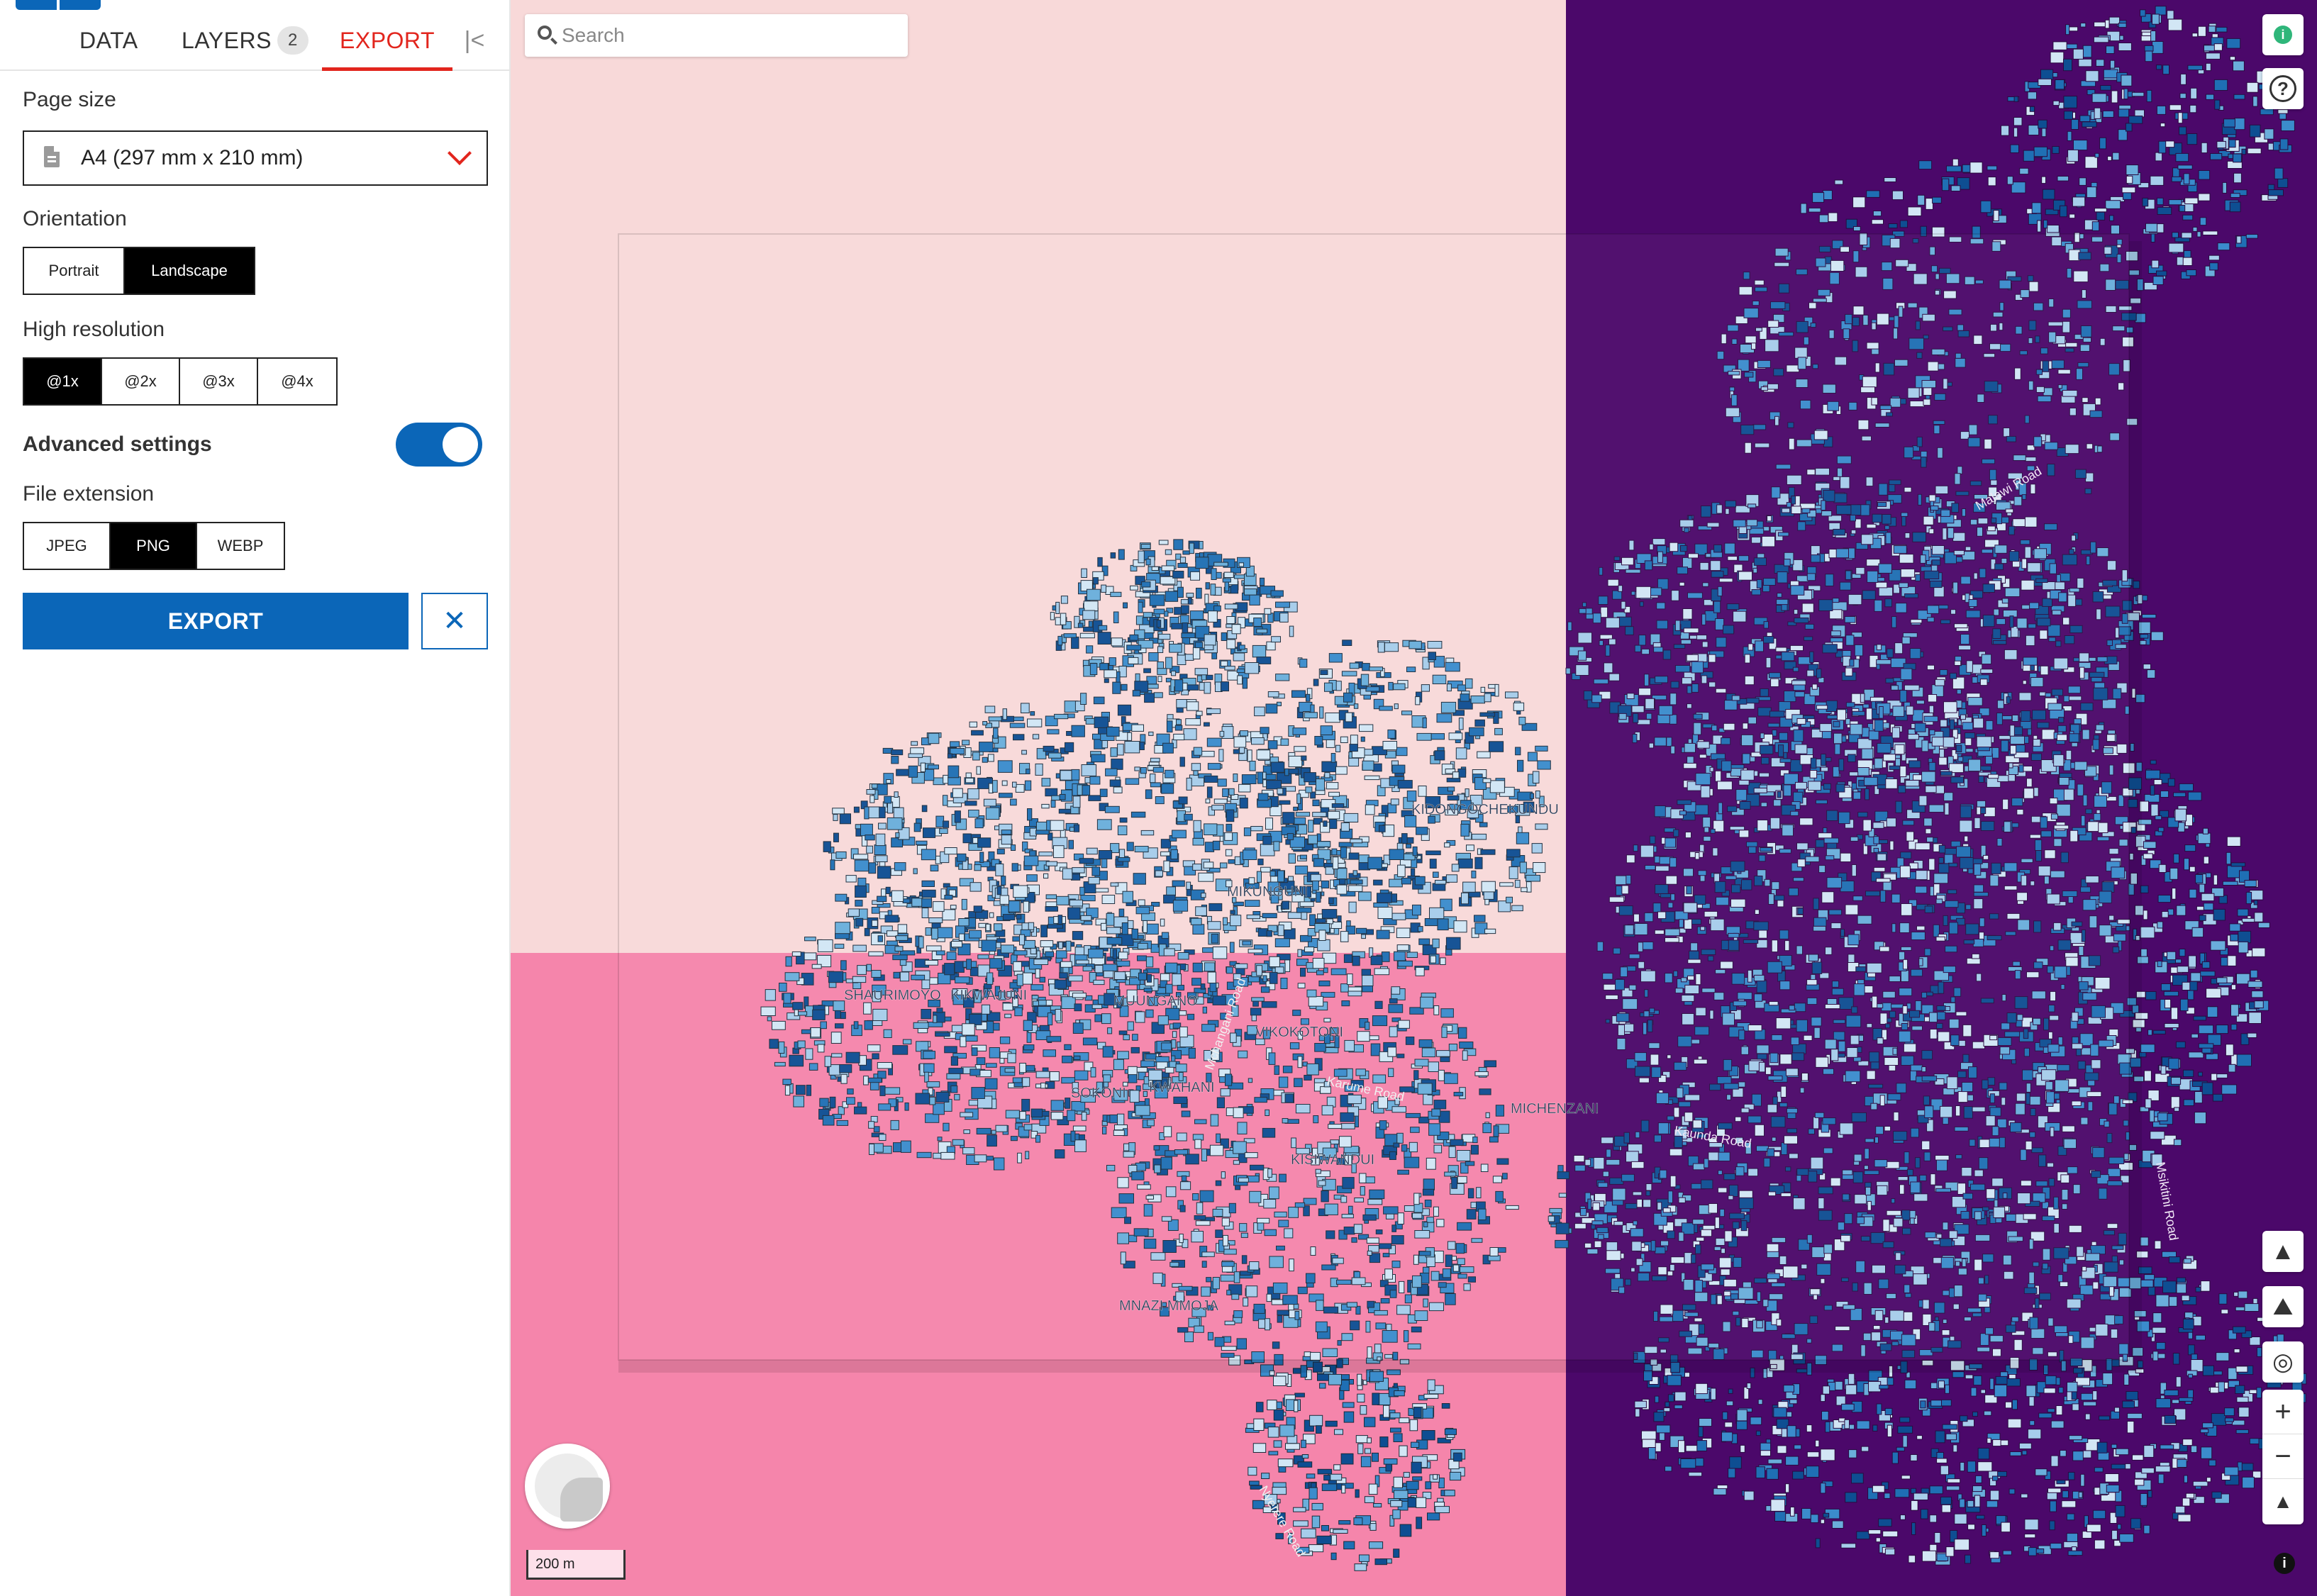 Image resolution: width=2317 pixels, height=1596 pixels. Describe the element at coordinates (216, 621) in the screenshot. I see `export-button: EXPORT` at that location.